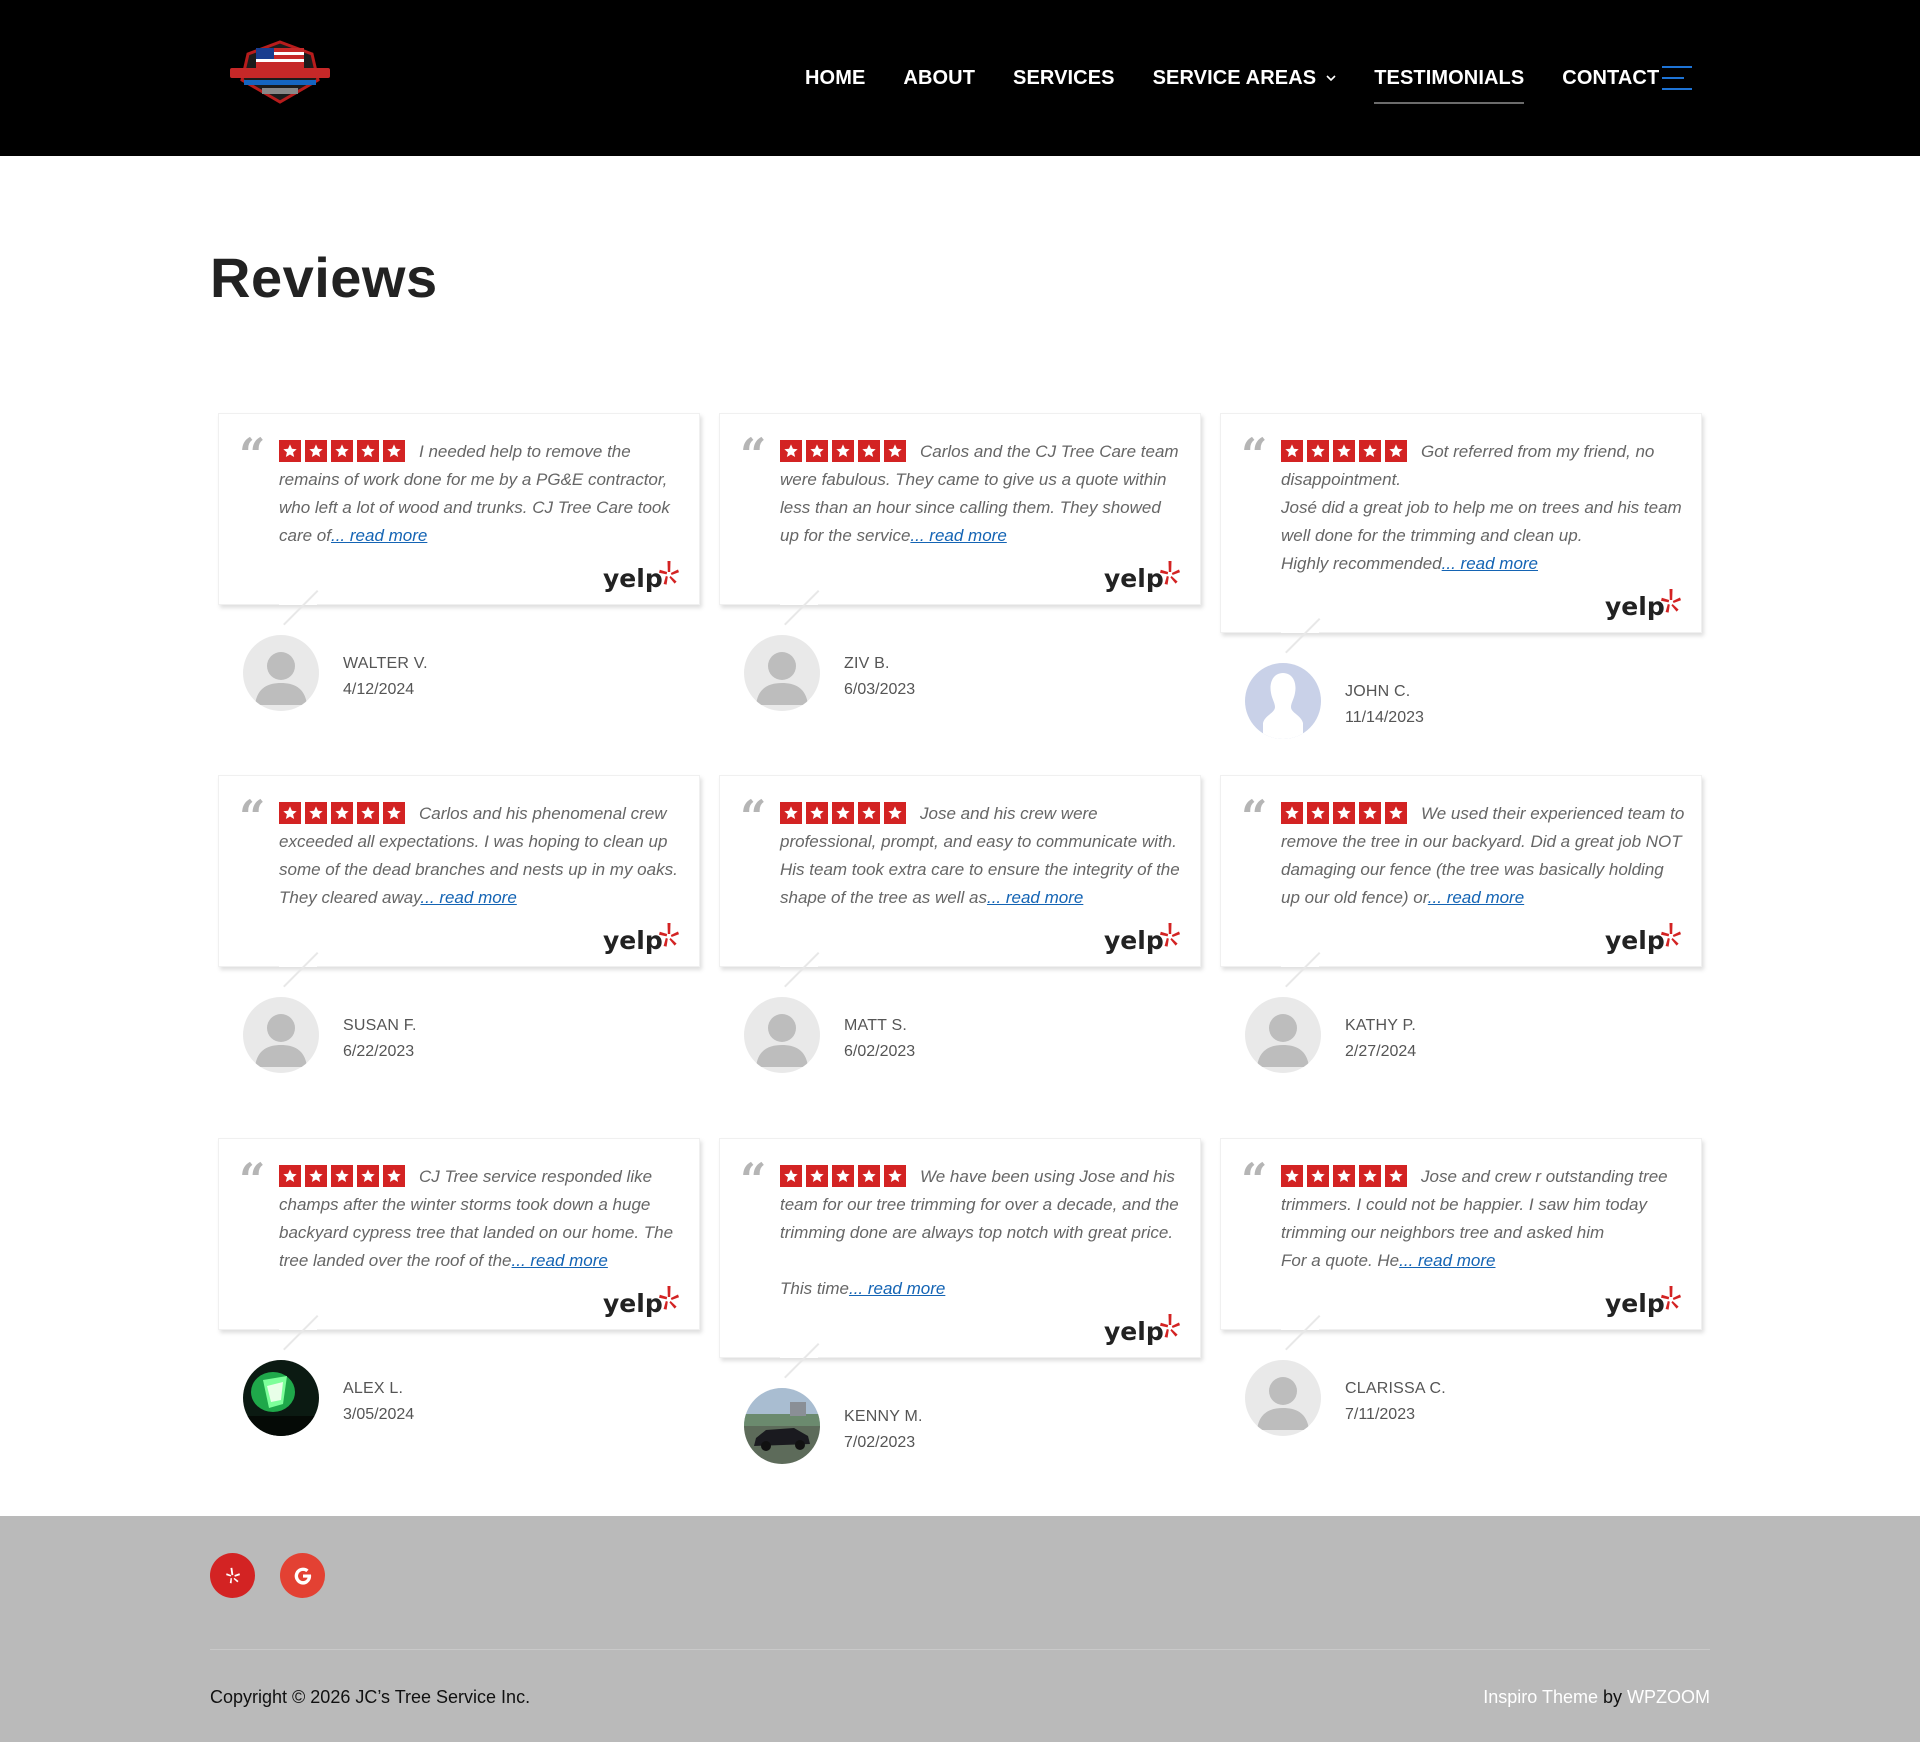 Image resolution: width=1920 pixels, height=1742 pixels. Describe the element at coordinates (302, 1575) in the screenshot. I see `google-icon` at that location.